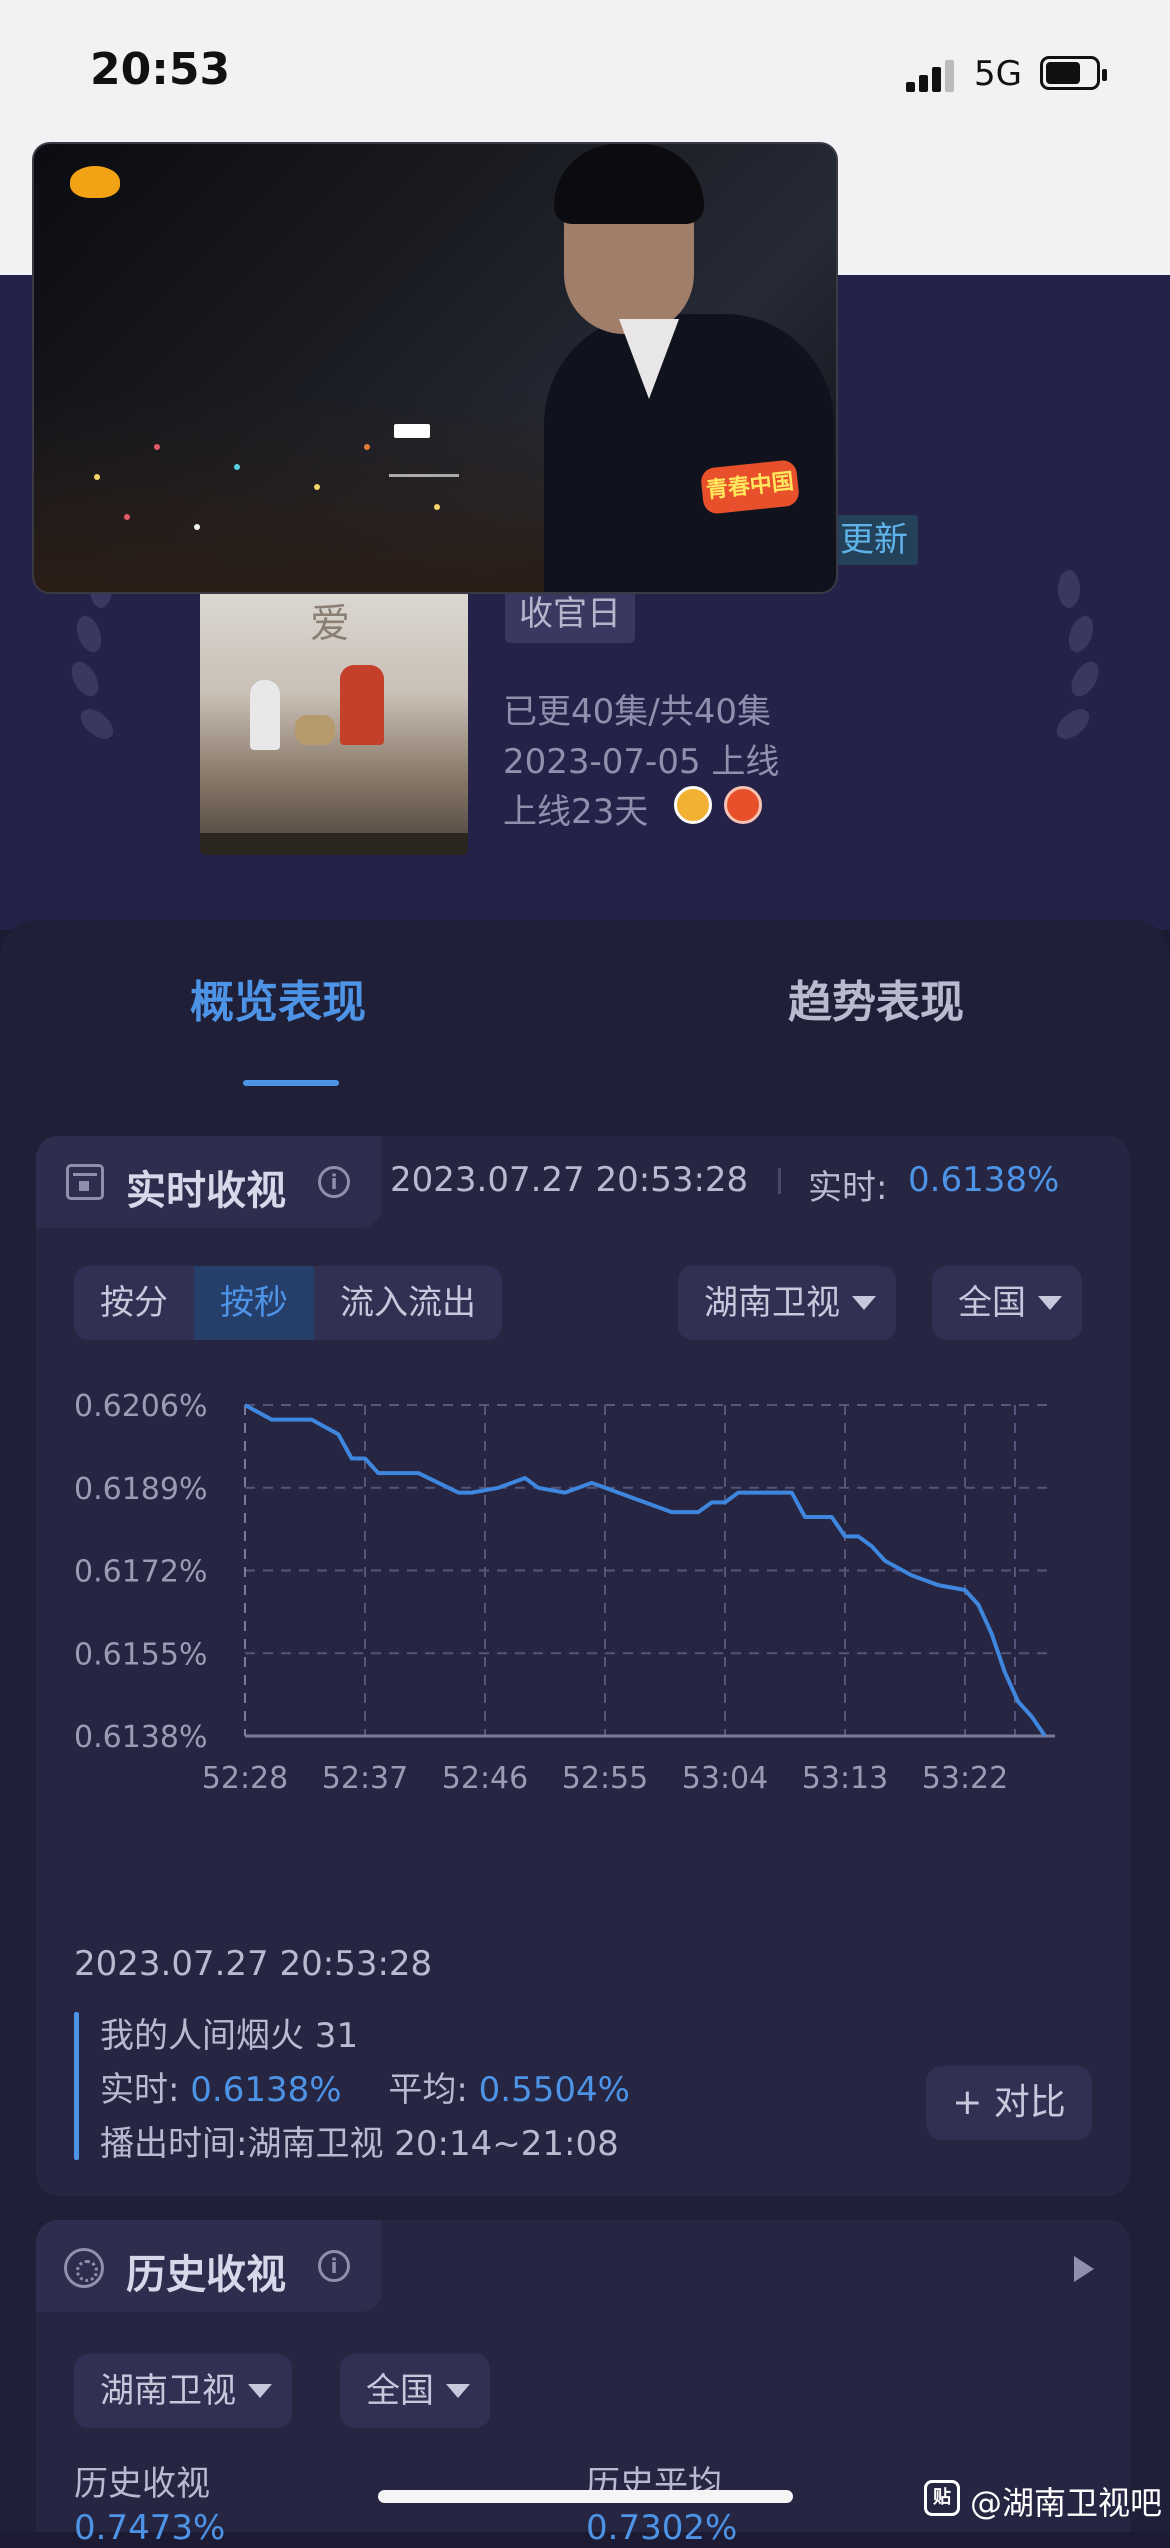  What do you see at coordinates (95, 182) in the screenshot?
I see `mango-logo-icon` at bounding box center [95, 182].